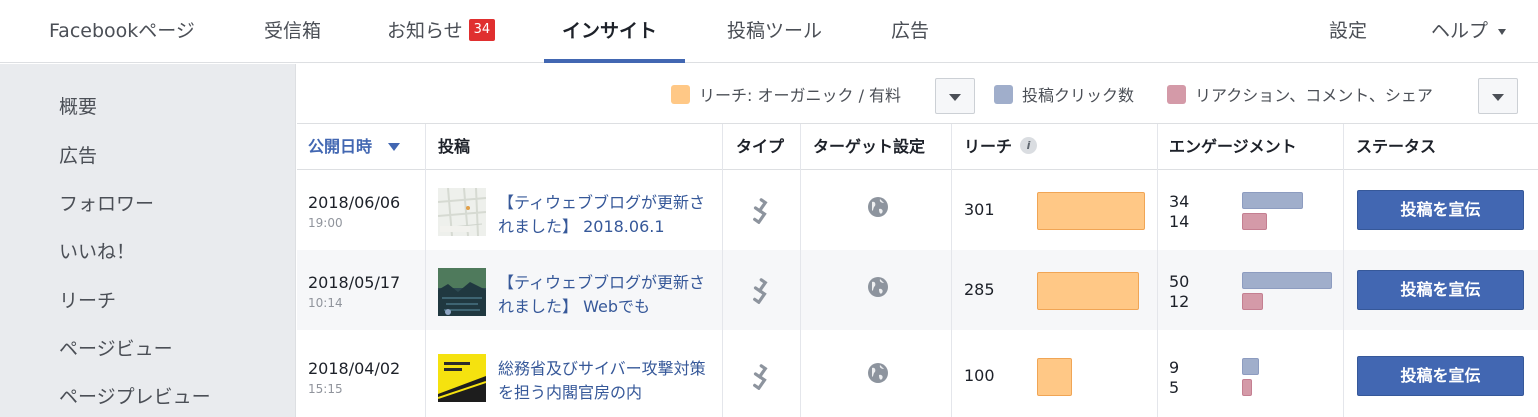  Describe the element at coordinates (97, 250) in the screenshot. I see `sidebar-item-likes: いいね！` at that location.